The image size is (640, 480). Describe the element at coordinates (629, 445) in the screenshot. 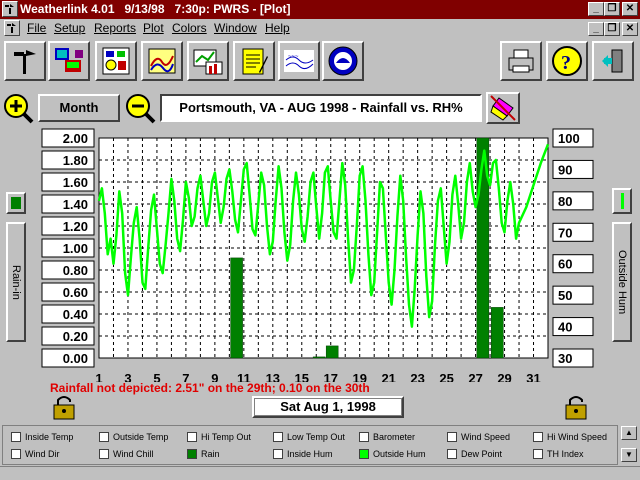

I see `legend-scrollbar: ▲ ▼` at that location.